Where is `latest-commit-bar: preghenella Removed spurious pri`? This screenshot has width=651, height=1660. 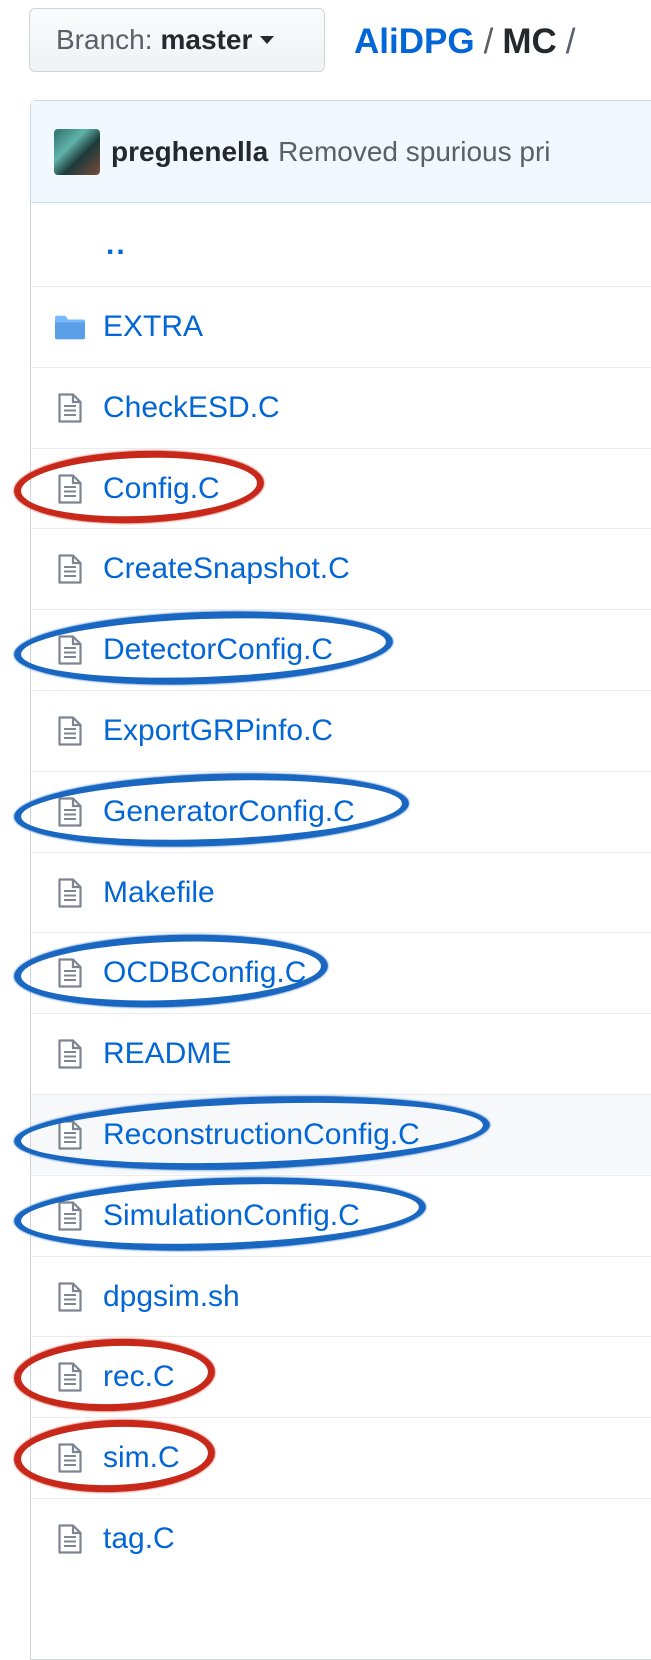 latest-commit-bar: preghenella Removed spurious pri is located at coordinates (341, 152).